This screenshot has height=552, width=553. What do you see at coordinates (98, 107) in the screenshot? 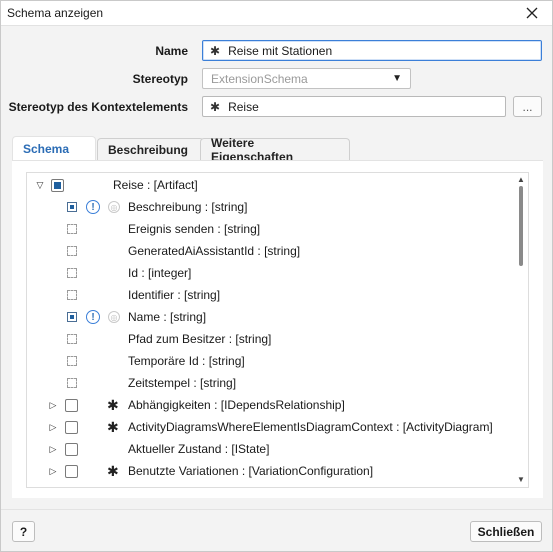
I see `context-stereotype-label: Stereotyp des Kontextelements` at bounding box center [98, 107].